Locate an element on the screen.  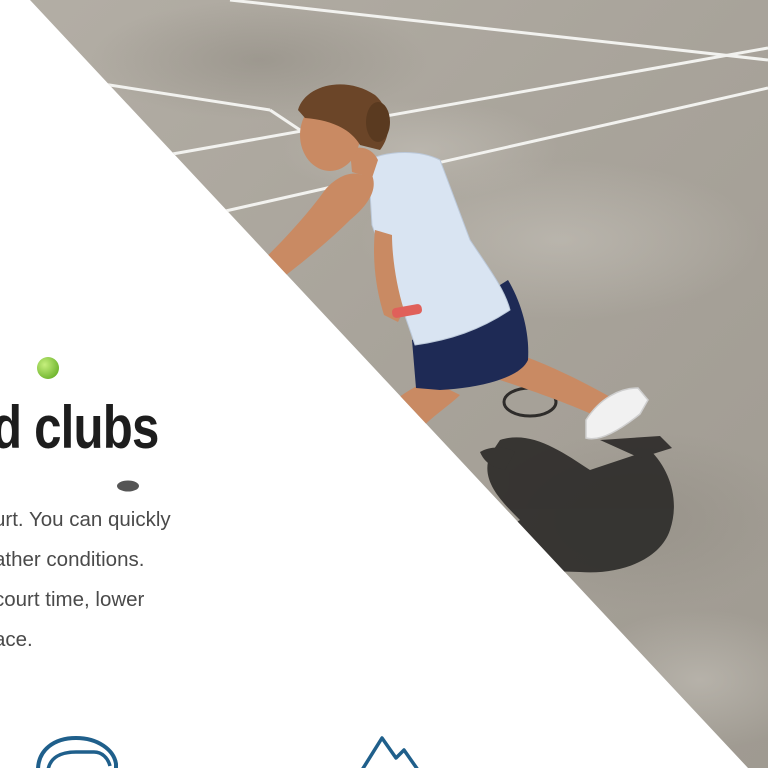
body-copy-line: ace. is located at coordinates (16, 639).